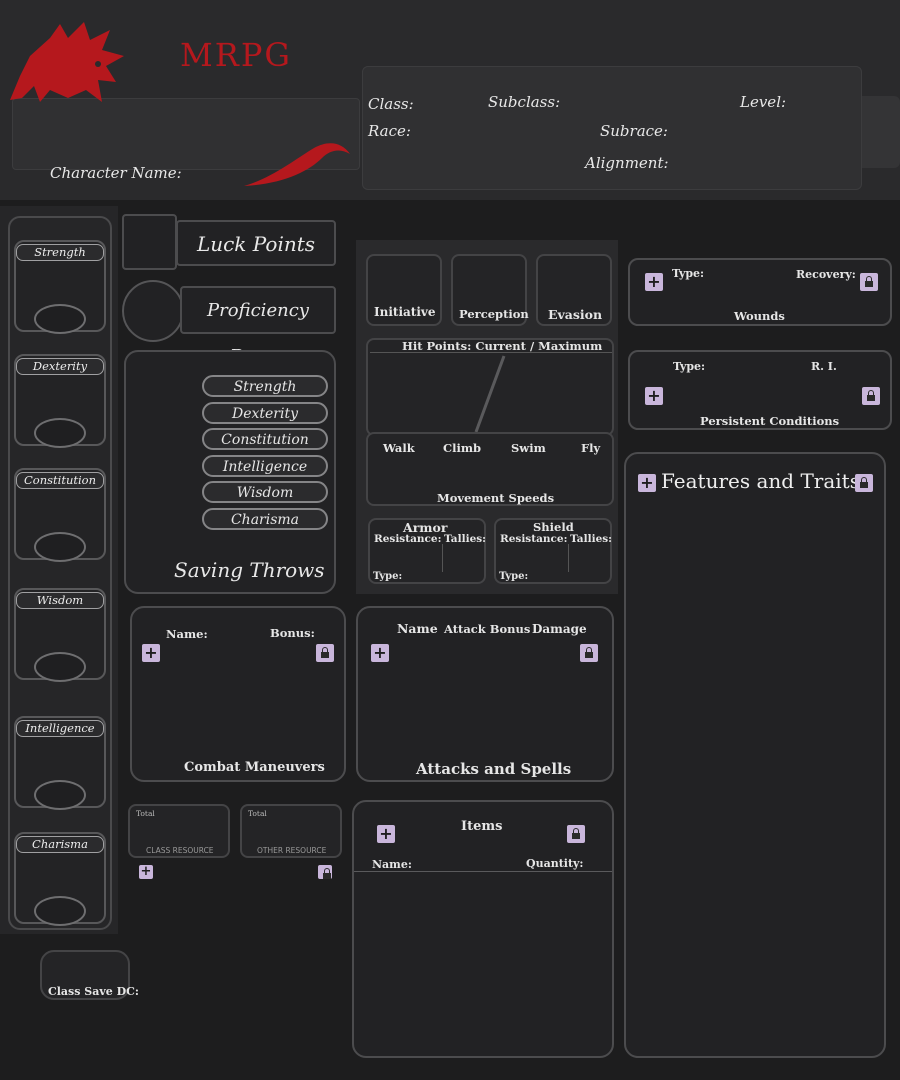 This screenshot has height=1080, width=900. Describe the element at coordinates (462, 448) in the screenshot. I see `climb-label: Climb` at that location.